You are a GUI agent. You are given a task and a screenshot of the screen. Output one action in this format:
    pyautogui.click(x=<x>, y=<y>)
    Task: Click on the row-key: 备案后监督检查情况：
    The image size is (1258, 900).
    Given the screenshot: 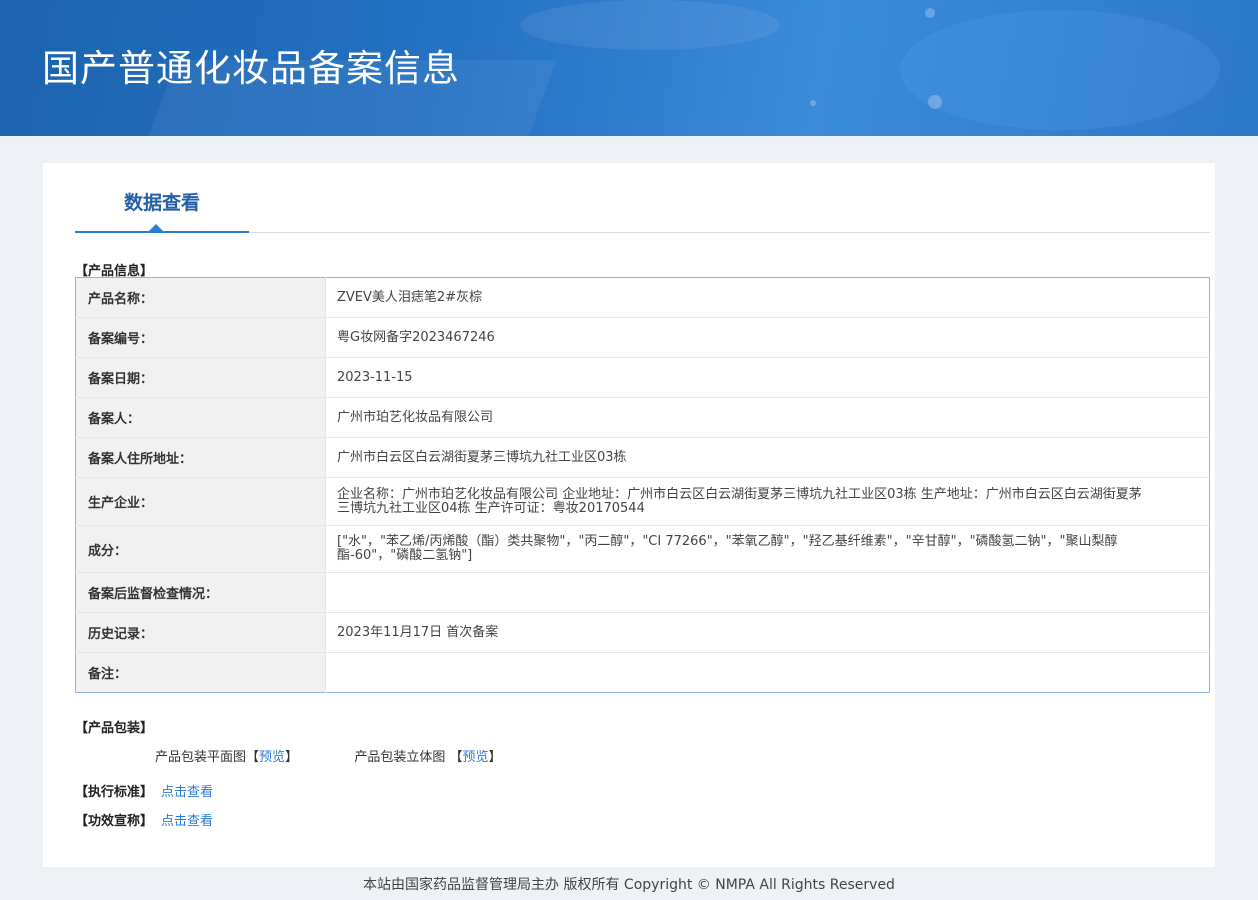 What is the action you would take?
    pyautogui.click(x=200, y=592)
    